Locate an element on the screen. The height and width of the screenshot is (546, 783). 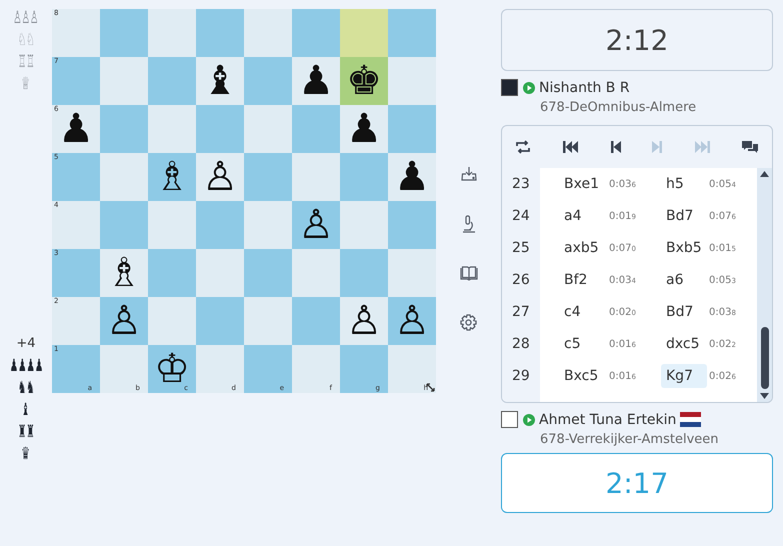
move-text: c5 is located at coordinates (583, 344).